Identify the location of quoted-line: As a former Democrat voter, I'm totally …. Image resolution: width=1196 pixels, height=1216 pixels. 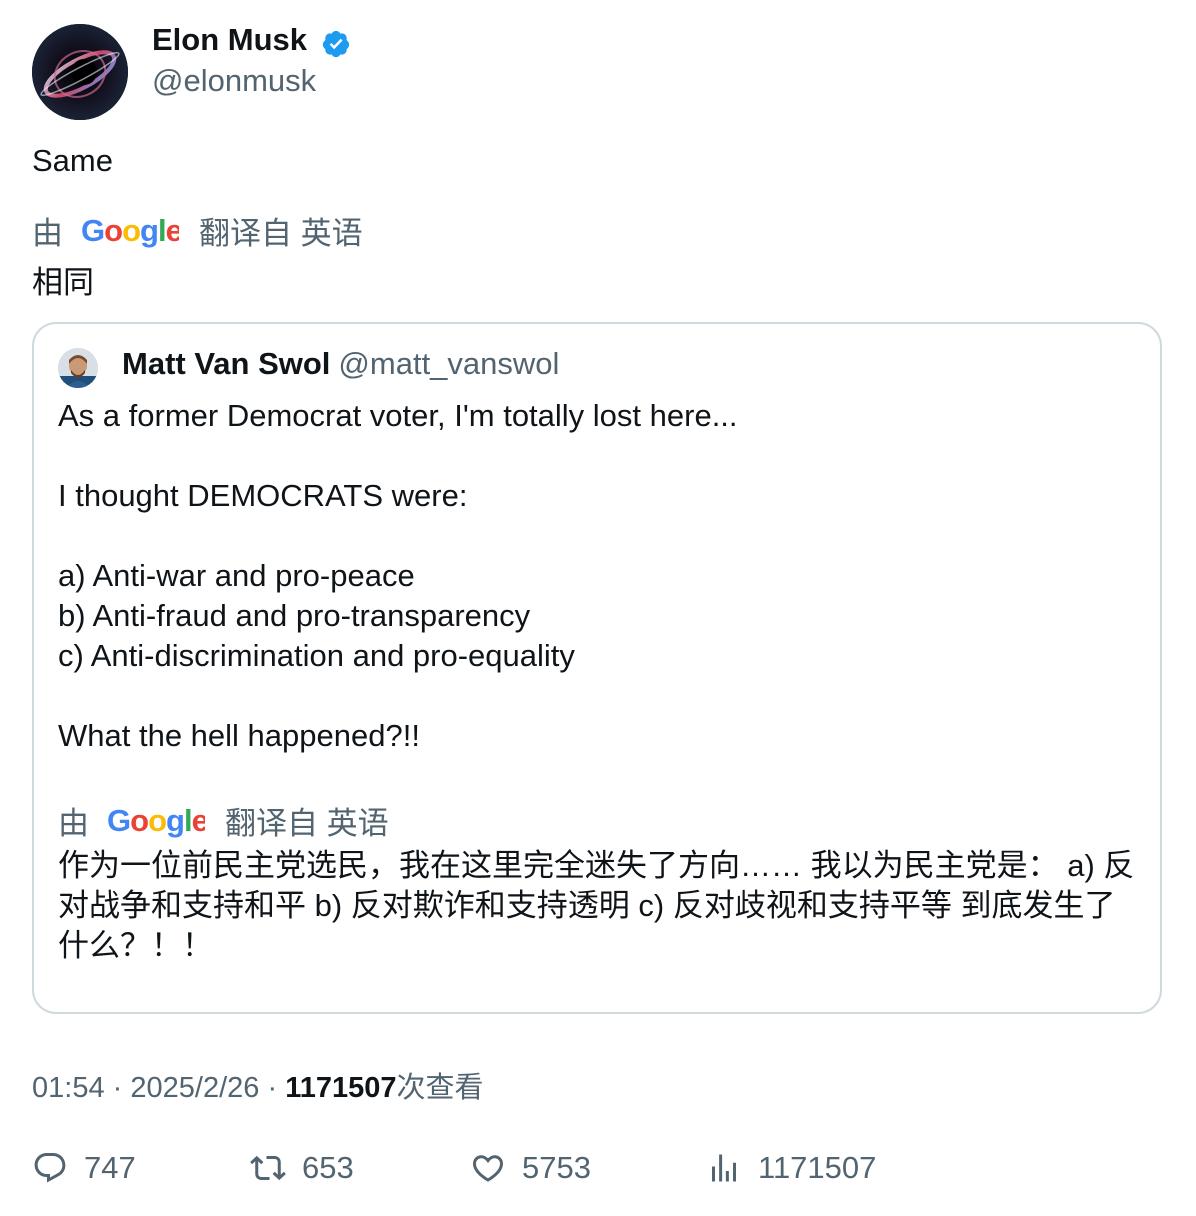
(398, 415).